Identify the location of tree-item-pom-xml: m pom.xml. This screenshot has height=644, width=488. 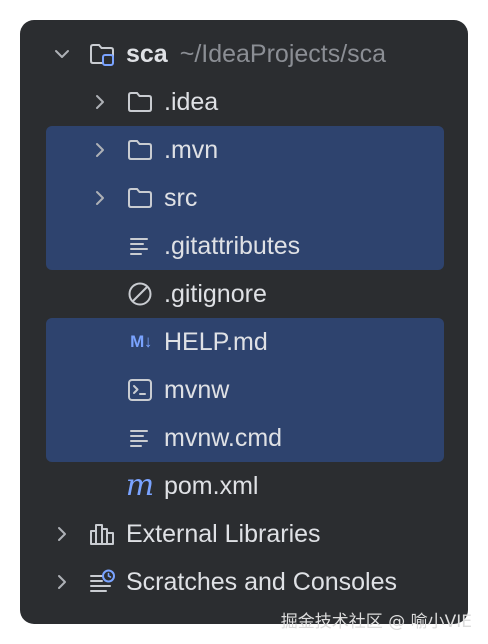
(244, 486).